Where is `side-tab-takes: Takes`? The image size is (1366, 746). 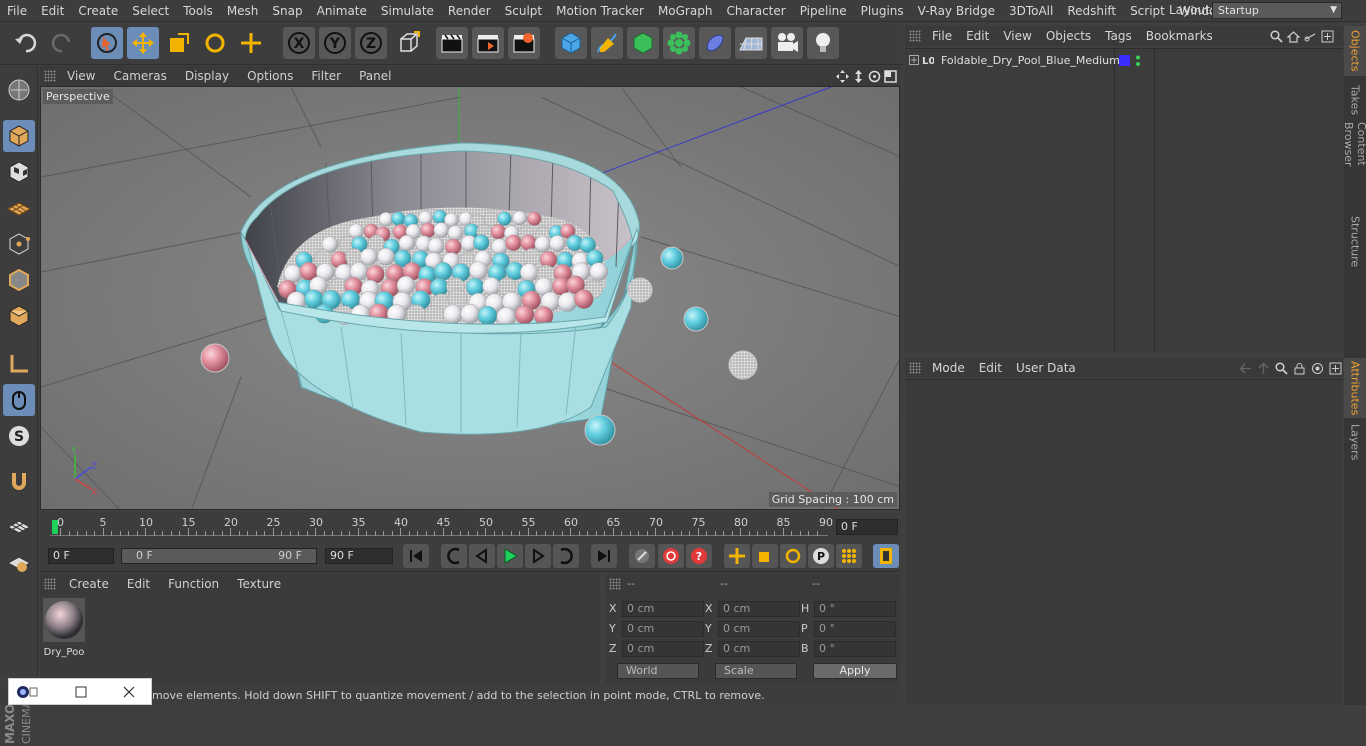
side-tab-takes: Takes is located at coordinates (1355, 100).